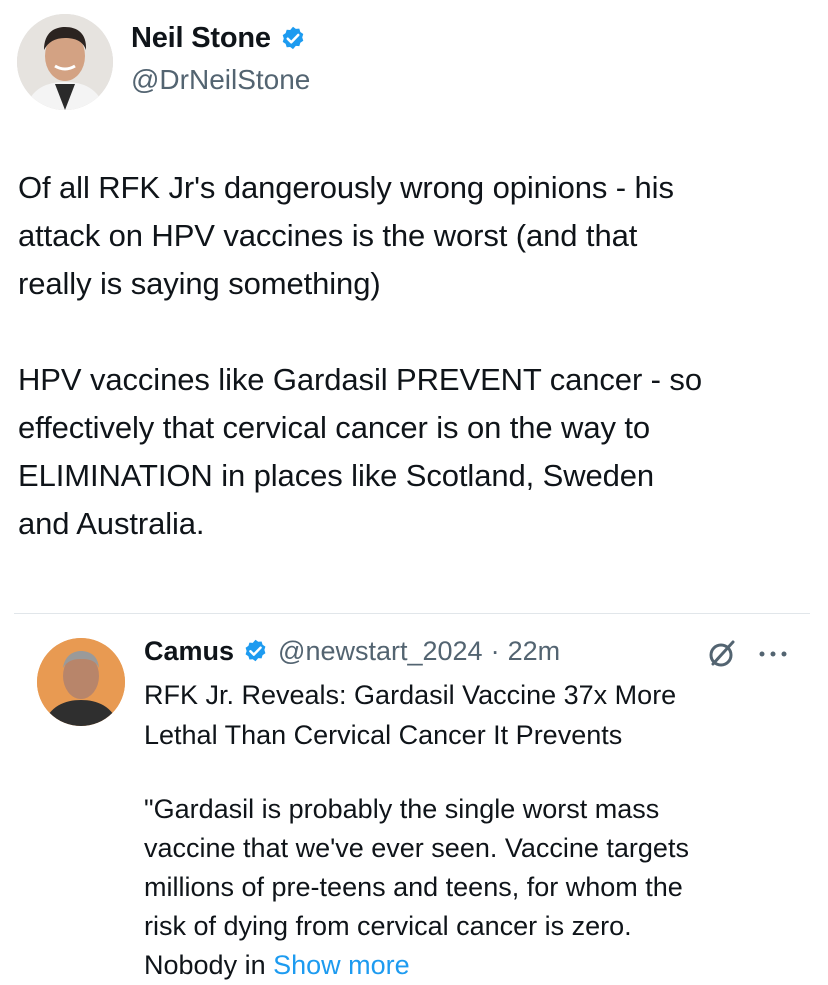  What do you see at coordinates (534, 651) in the screenshot?
I see `quoted-timestamp: 22m` at bounding box center [534, 651].